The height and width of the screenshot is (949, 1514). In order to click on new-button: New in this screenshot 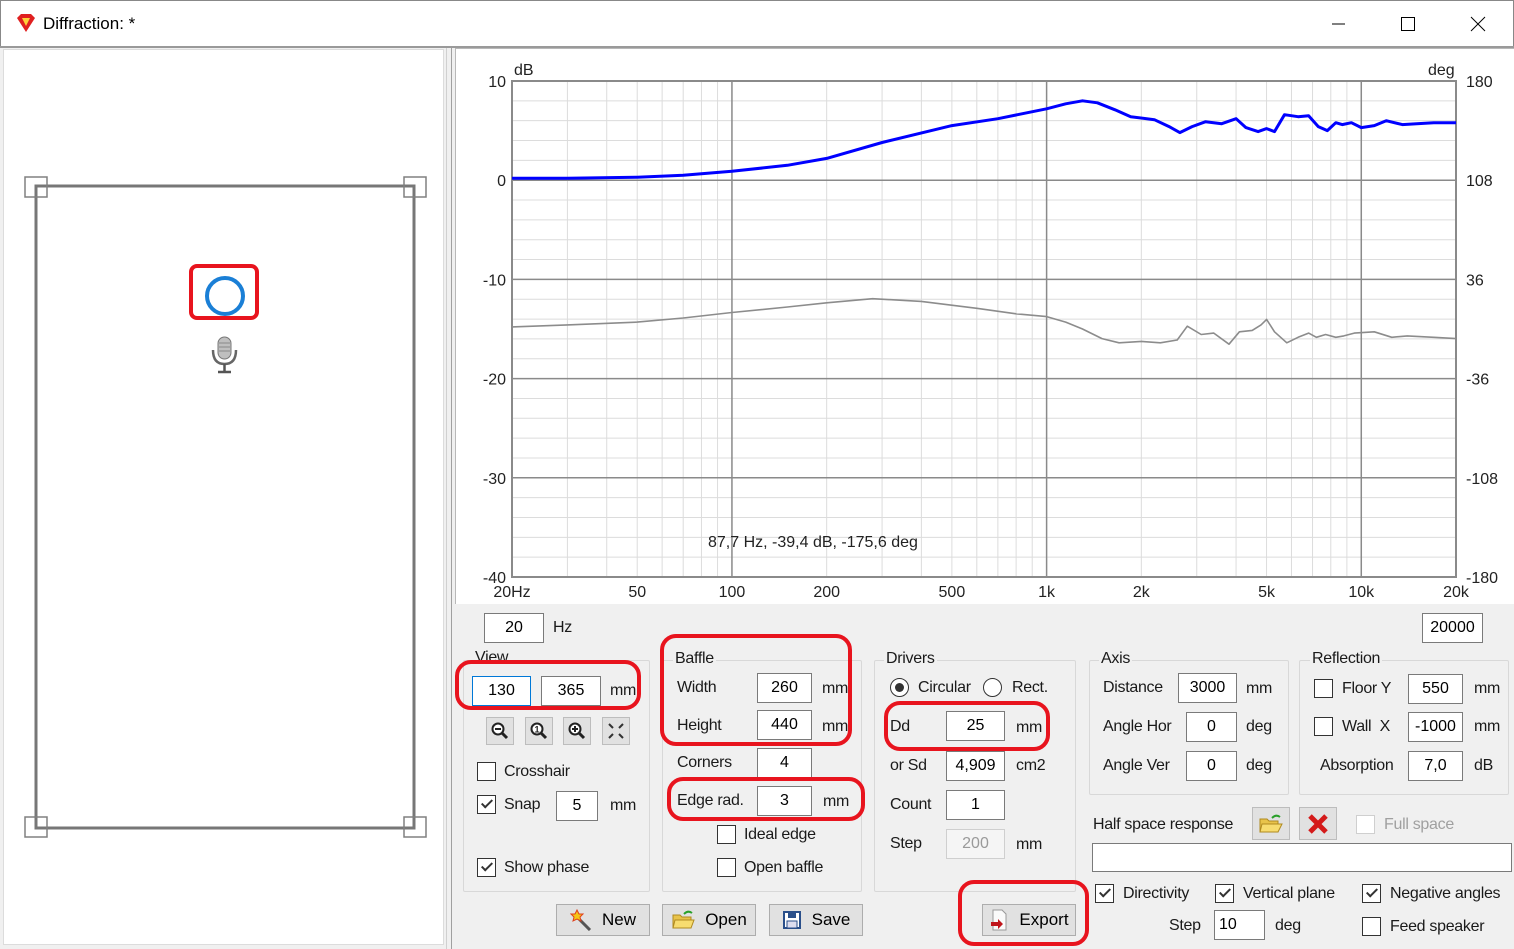, I will do `click(603, 920)`.